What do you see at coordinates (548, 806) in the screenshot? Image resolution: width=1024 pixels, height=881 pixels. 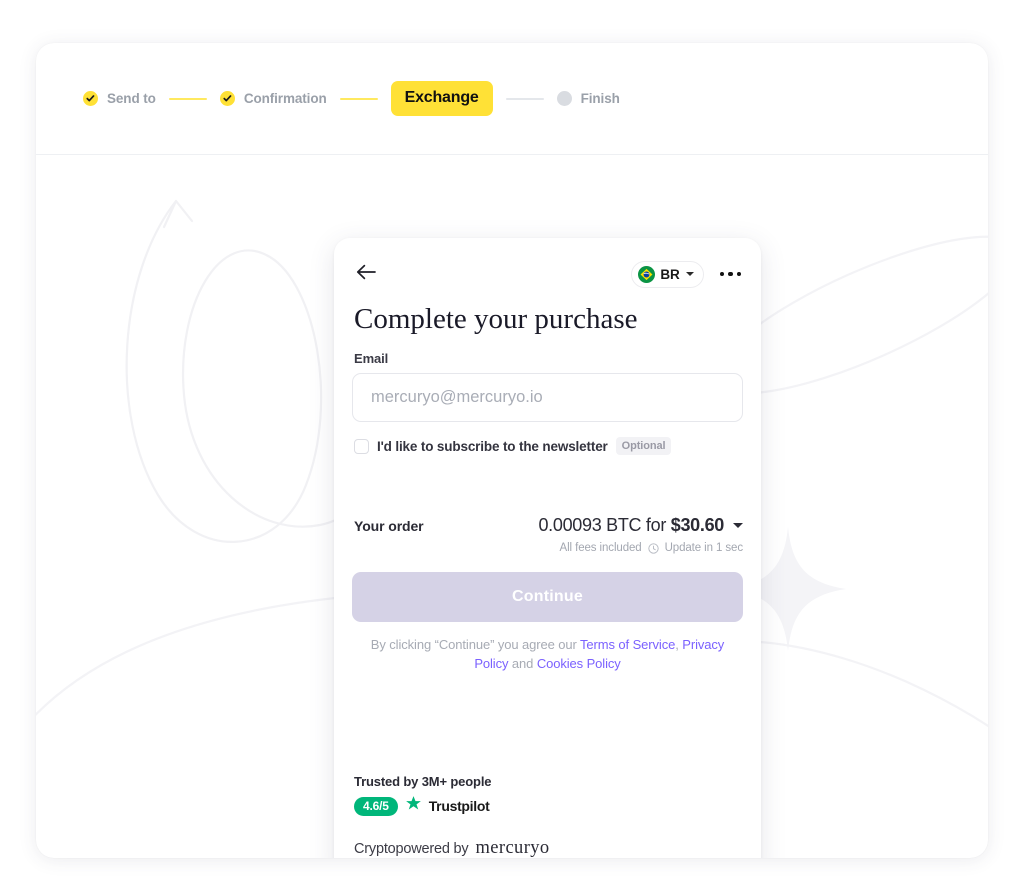 I see `trustpilot-rating: 4.6/5 Trustpilot` at bounding box center [548, 806].